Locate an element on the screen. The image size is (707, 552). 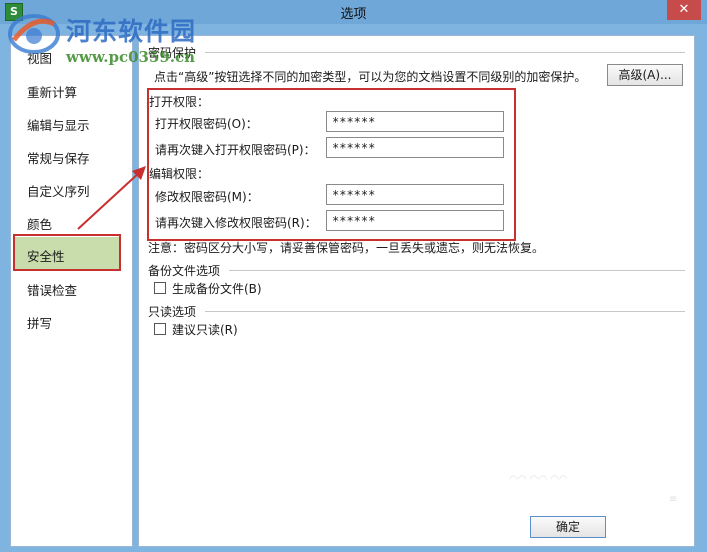
annotation-arrow is located at coordinates (111, 198).